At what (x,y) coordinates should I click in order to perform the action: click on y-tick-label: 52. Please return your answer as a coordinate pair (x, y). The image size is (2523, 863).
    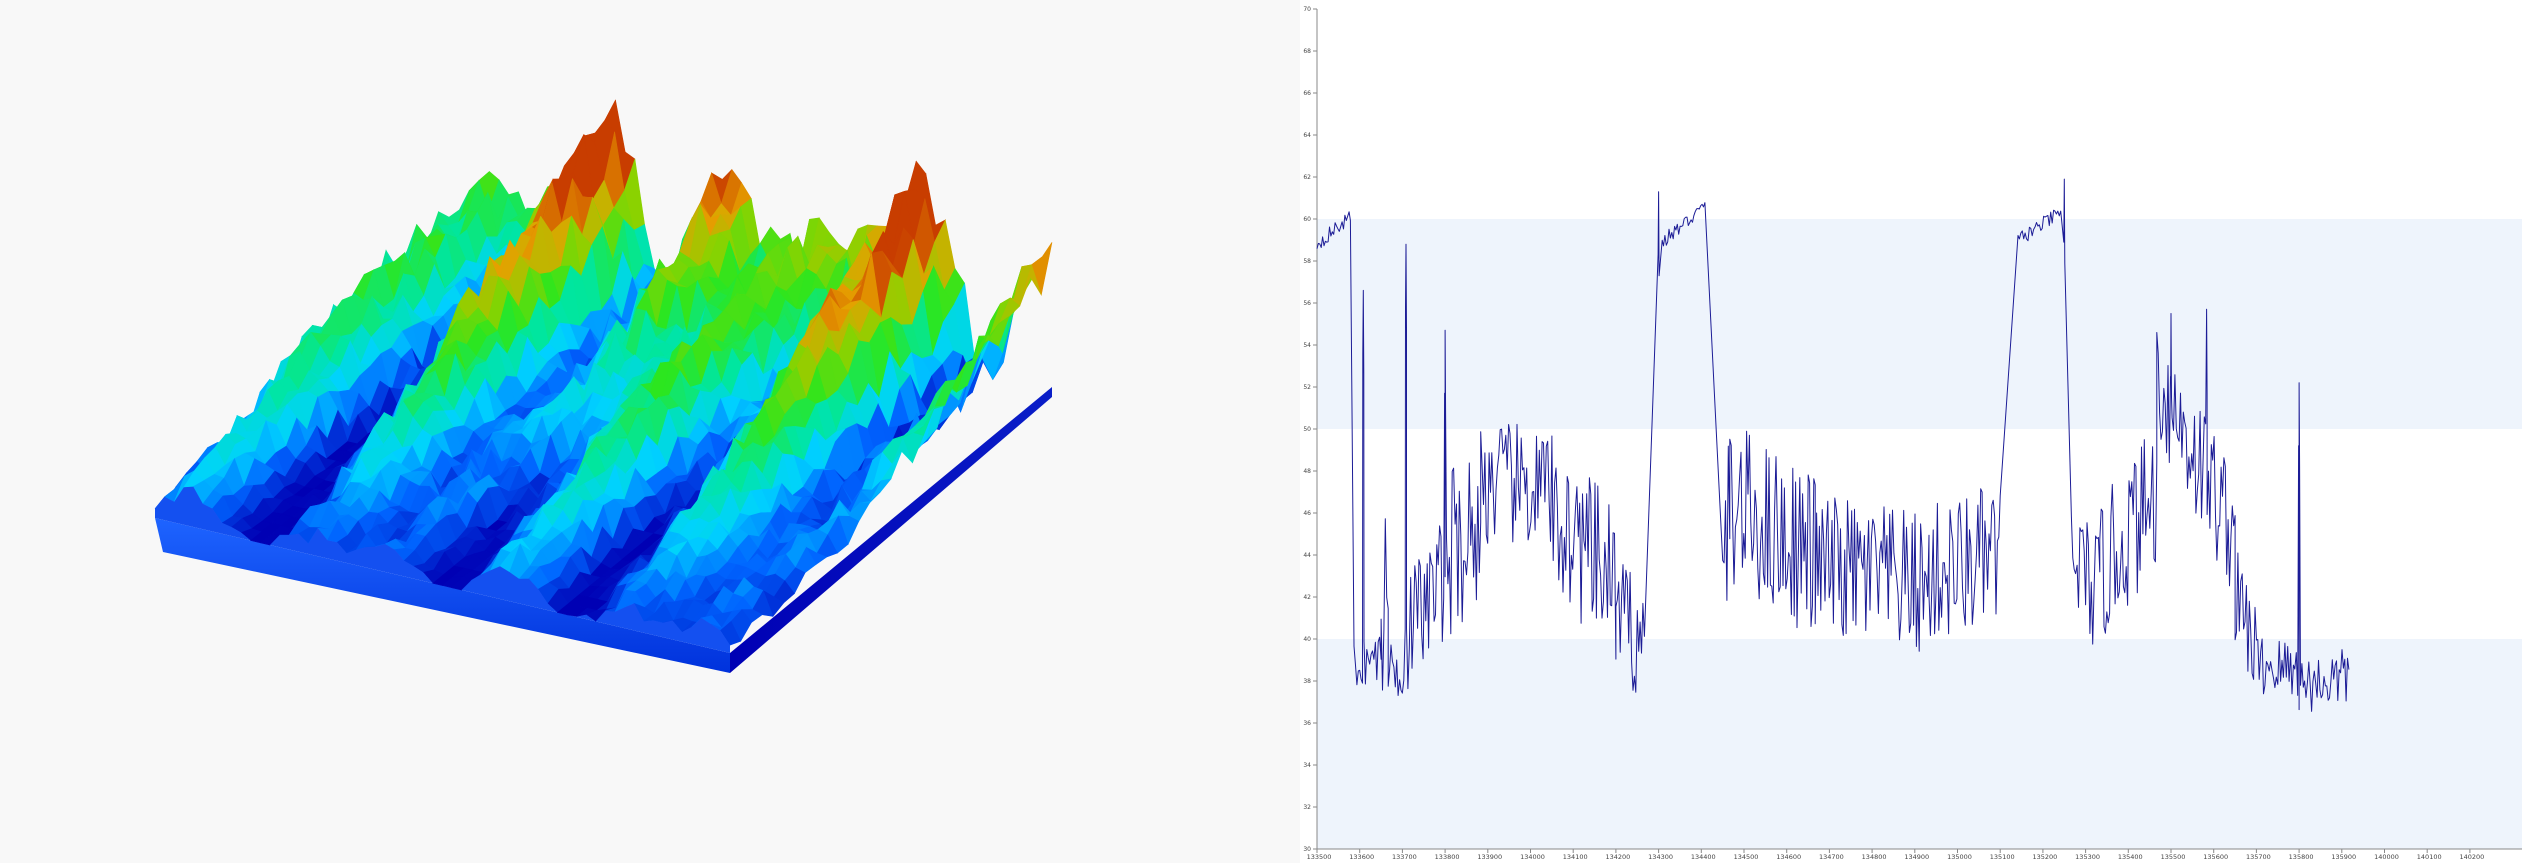
    Looking at the image, I should click on (1307, 387).